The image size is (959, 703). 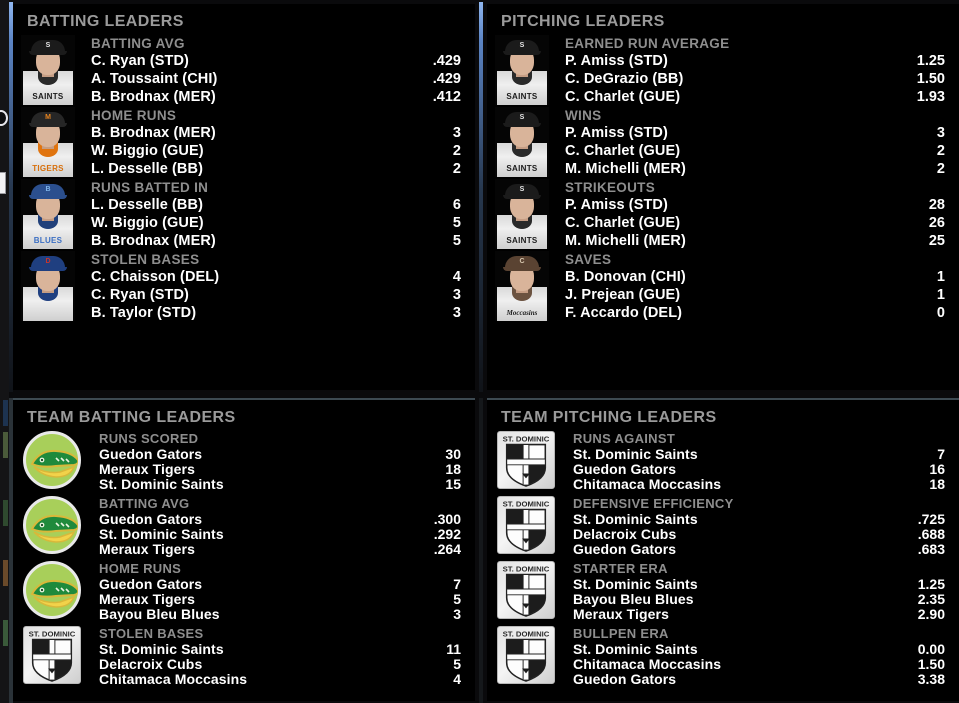 What do you see at coordinates (53, 525) in the screenshot?
I see `team-logo` at bounding box center [53, 525].